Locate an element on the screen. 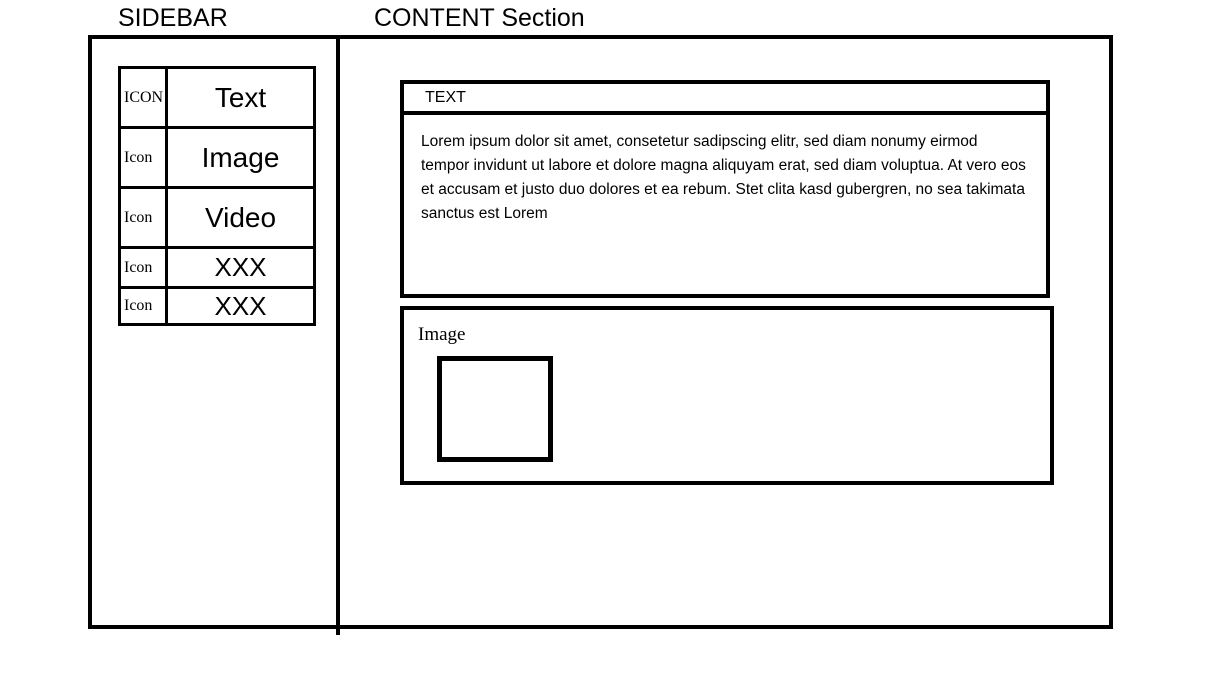  sidebar-caption: SIDEBAR is located at coordinates (173, 18).